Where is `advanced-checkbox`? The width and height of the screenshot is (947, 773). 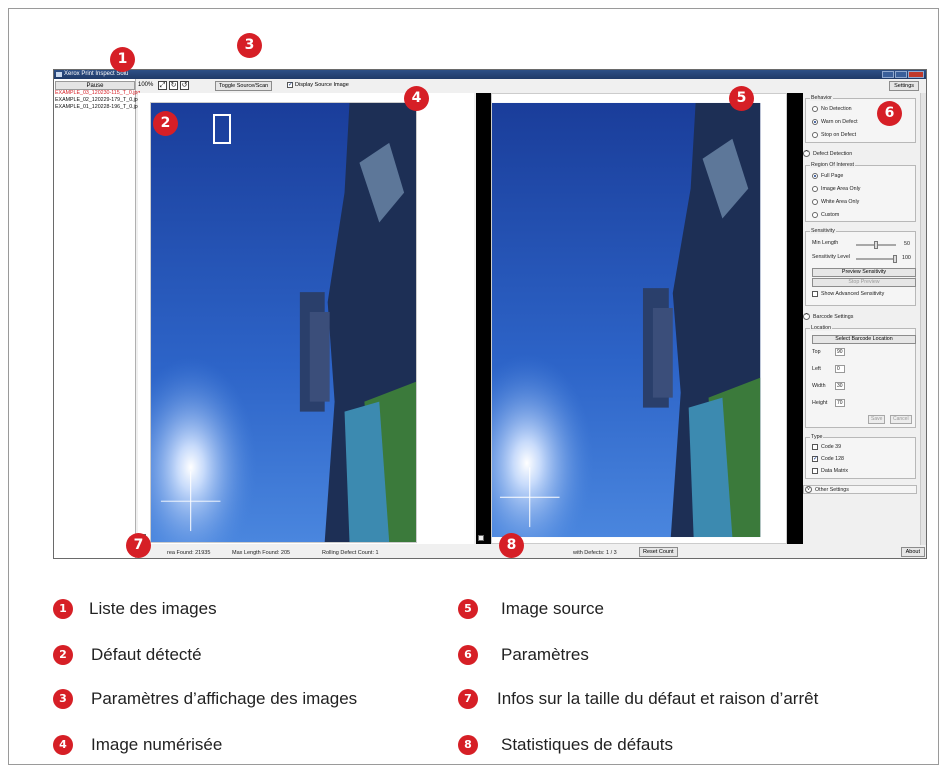
advanced-checkbox is located at coordinates (815, 294).